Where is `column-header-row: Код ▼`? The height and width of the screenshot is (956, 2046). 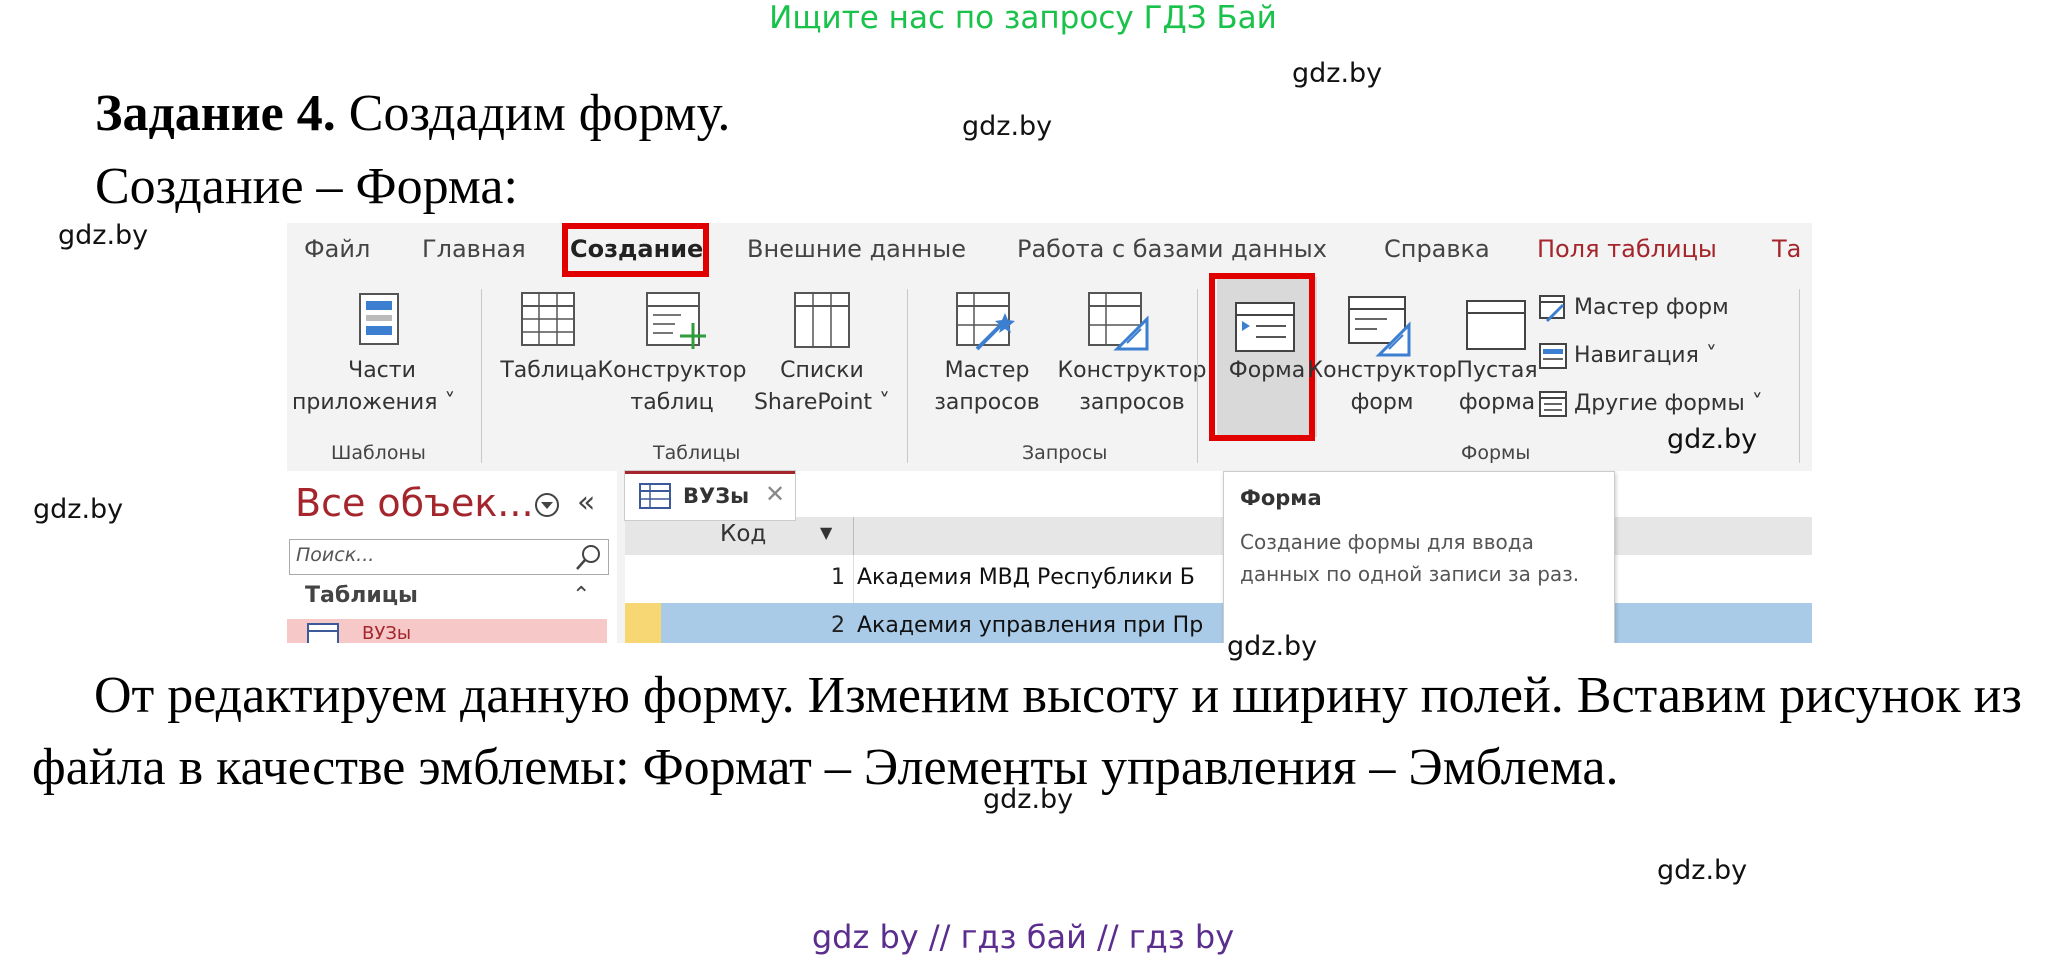 column-header-row: Код ▼ is located at coordinates (1218, 536).